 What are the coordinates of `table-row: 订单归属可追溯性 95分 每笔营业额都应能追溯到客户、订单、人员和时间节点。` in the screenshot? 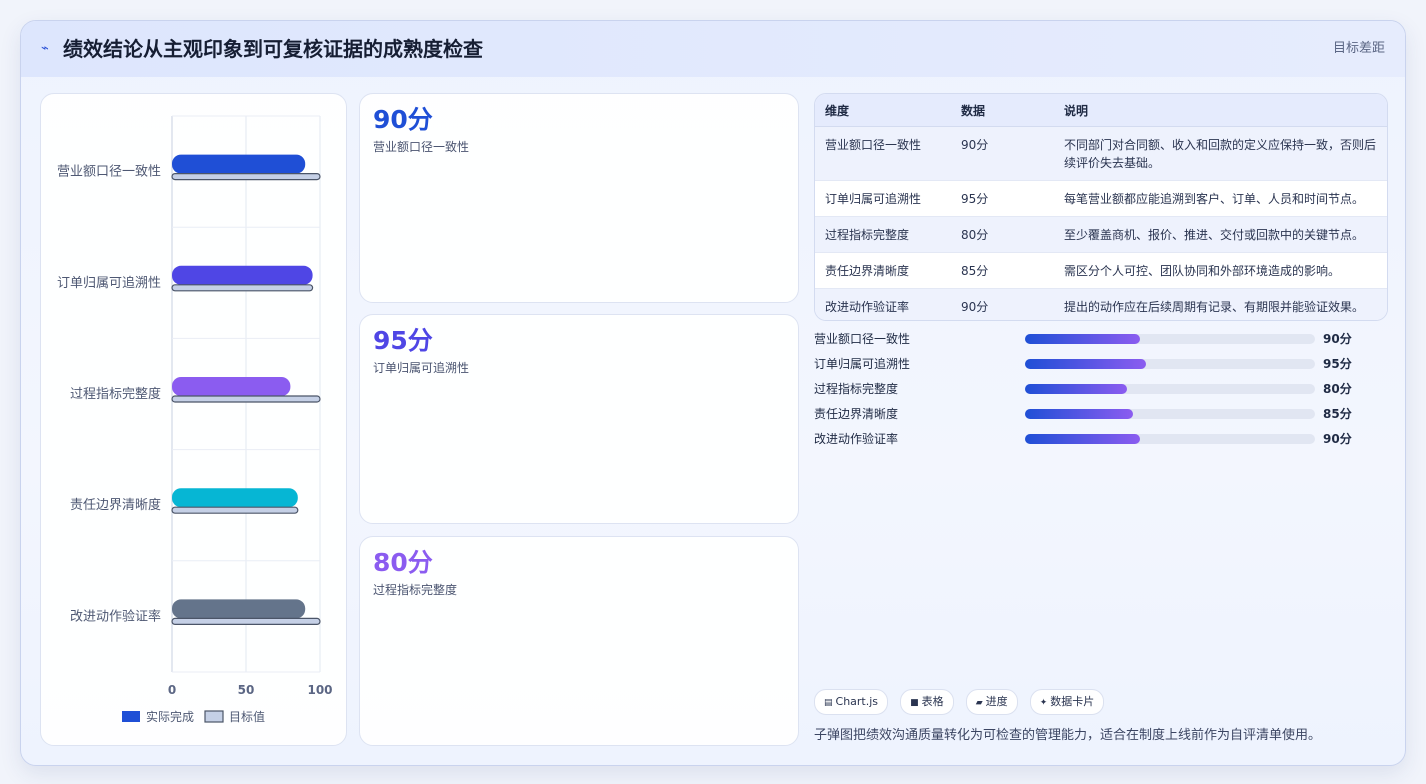 It's located at (1101, 198).